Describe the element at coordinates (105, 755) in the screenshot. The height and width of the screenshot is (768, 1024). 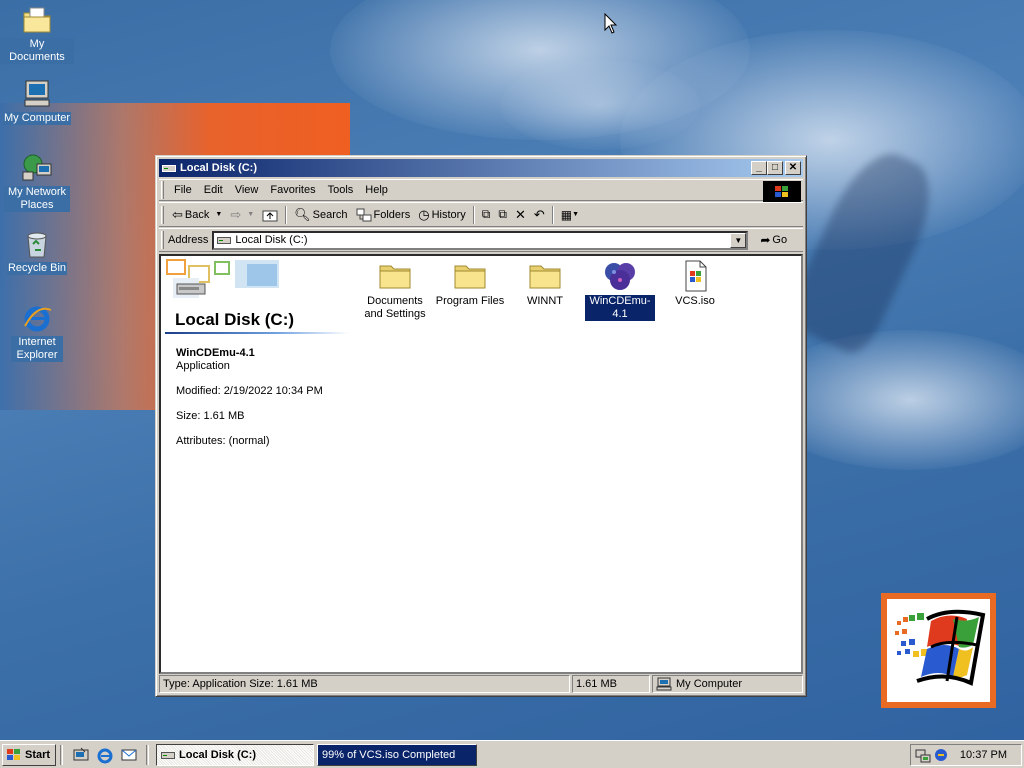
I see `internet-explorer-quicklaunch-icon` at that location.